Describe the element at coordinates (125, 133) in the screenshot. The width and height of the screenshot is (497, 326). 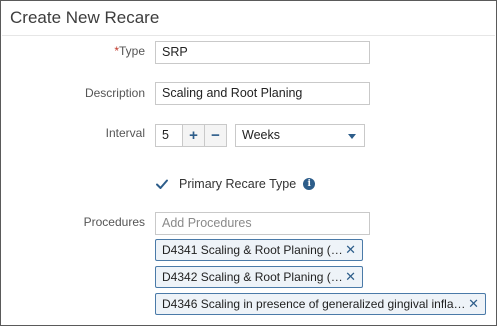
I see `interval-label: Interval` at that location.